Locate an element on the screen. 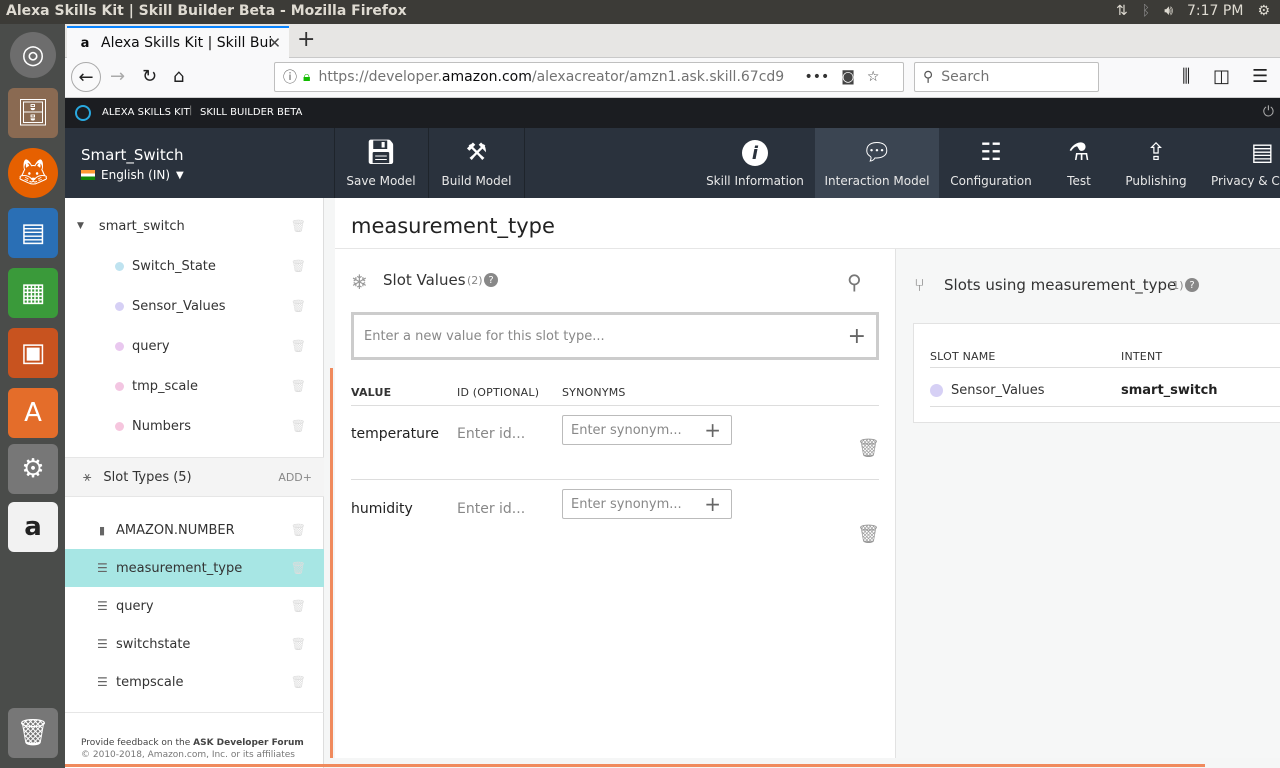 The height and width of the screenshot is (768, 1280). slot-type-item: ☰ tempscale 🗑︎ is located at coordinates (194, 682).